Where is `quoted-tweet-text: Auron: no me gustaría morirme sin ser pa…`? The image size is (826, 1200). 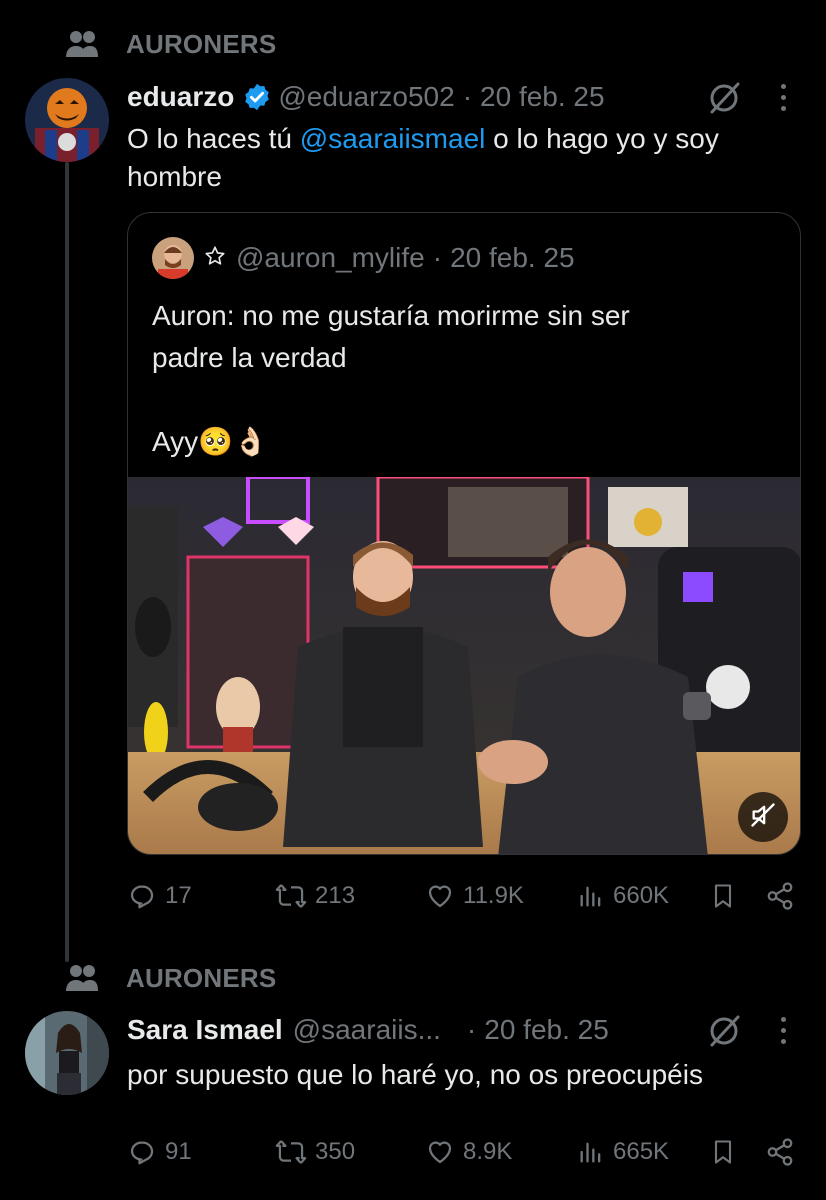 quoted-tweet-text: Auron: no me gustaría morirme sin ser pa… is located at coordinates (391, 378).